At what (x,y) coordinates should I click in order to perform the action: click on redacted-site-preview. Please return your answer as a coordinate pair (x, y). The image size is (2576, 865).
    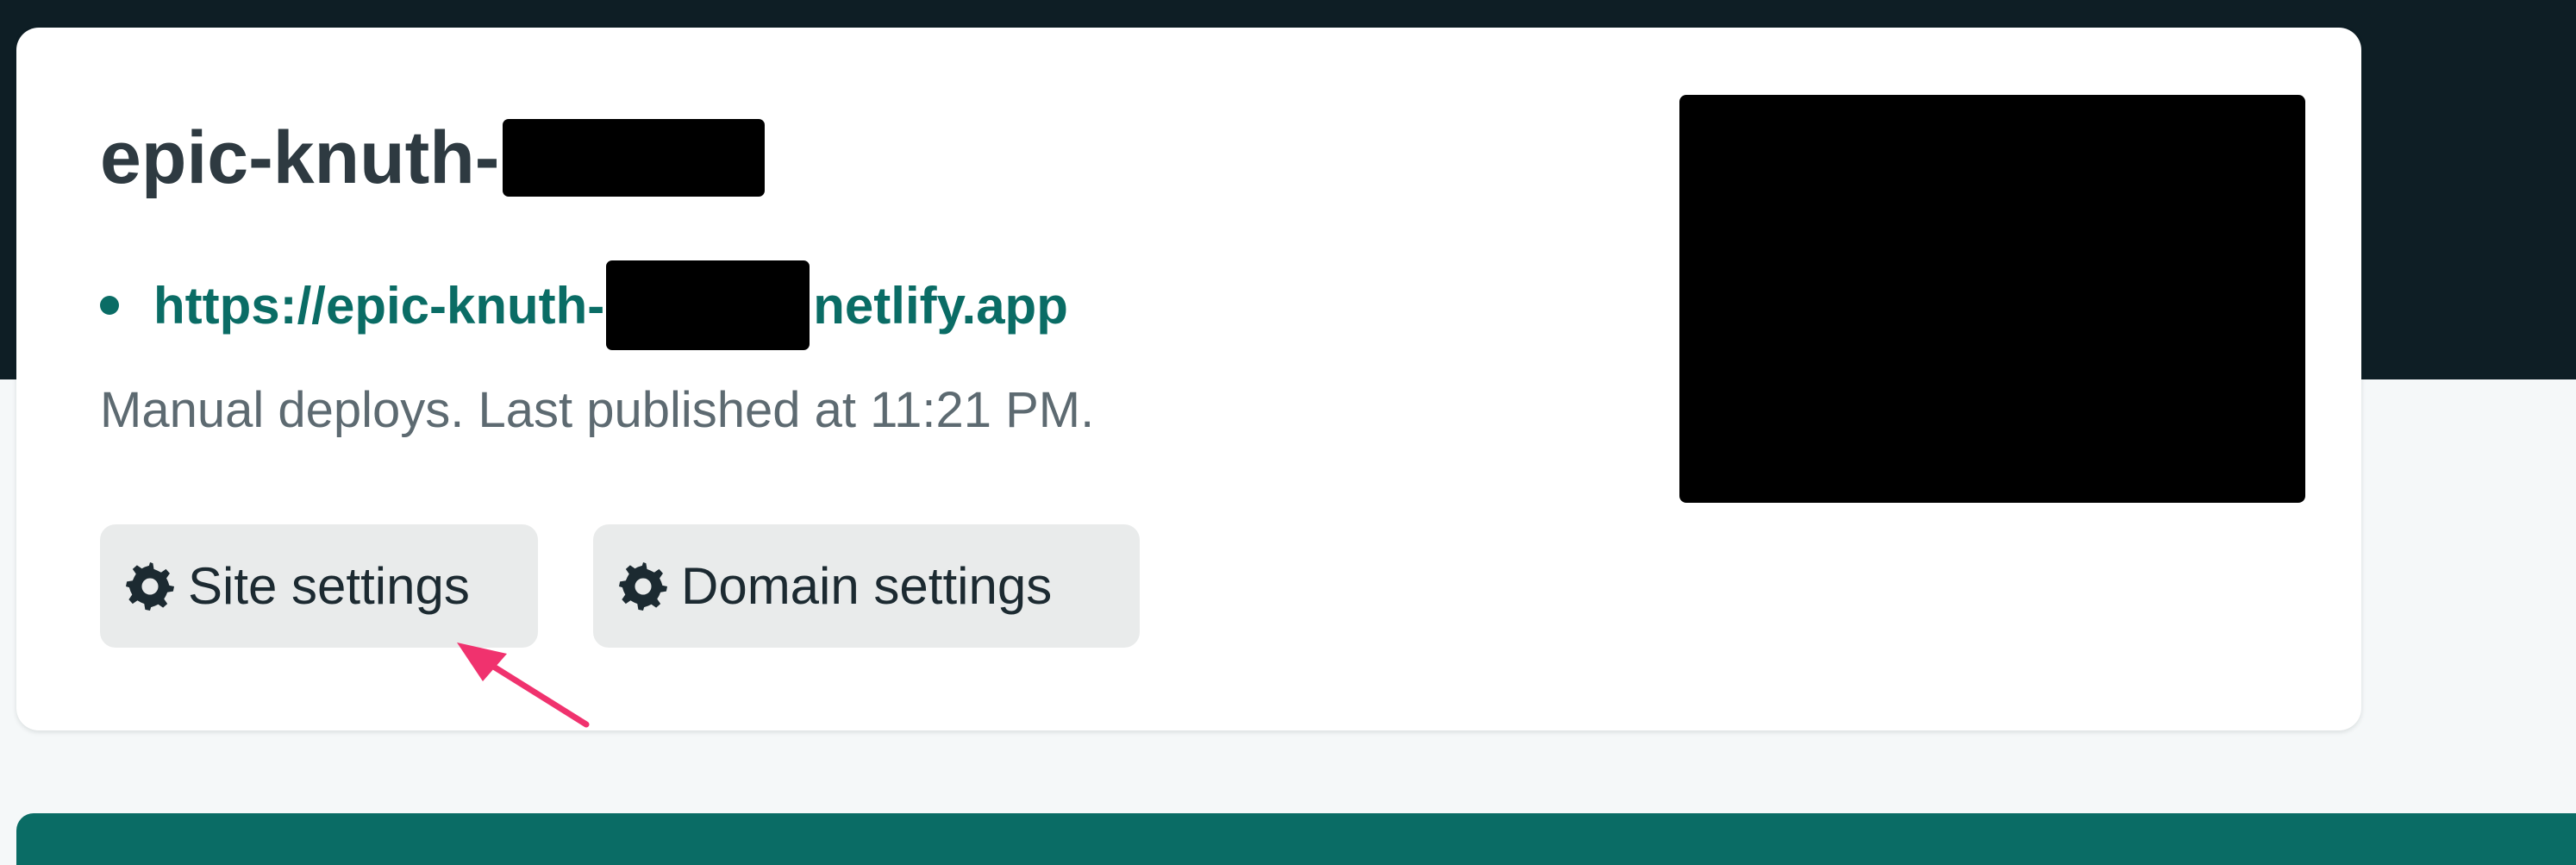
    Looking at the image, I should click on (1992, 299).